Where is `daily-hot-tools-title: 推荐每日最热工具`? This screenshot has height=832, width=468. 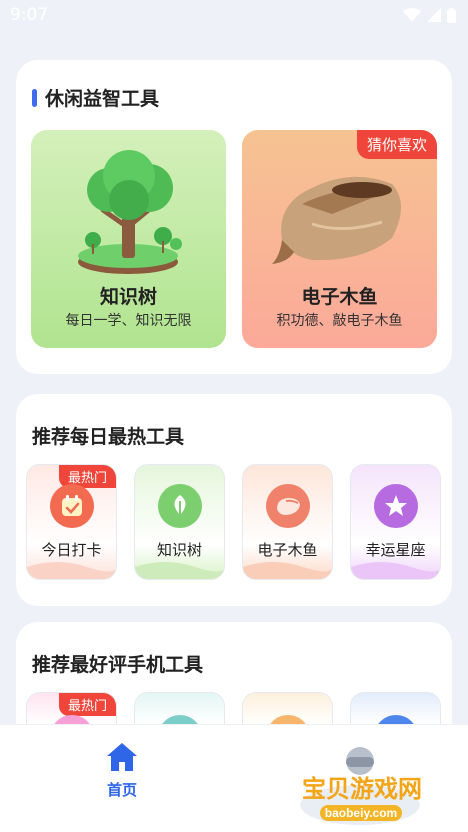
daily-hot-tools-title: 推荐每日最热工具 is located at coordinates (108, 437).